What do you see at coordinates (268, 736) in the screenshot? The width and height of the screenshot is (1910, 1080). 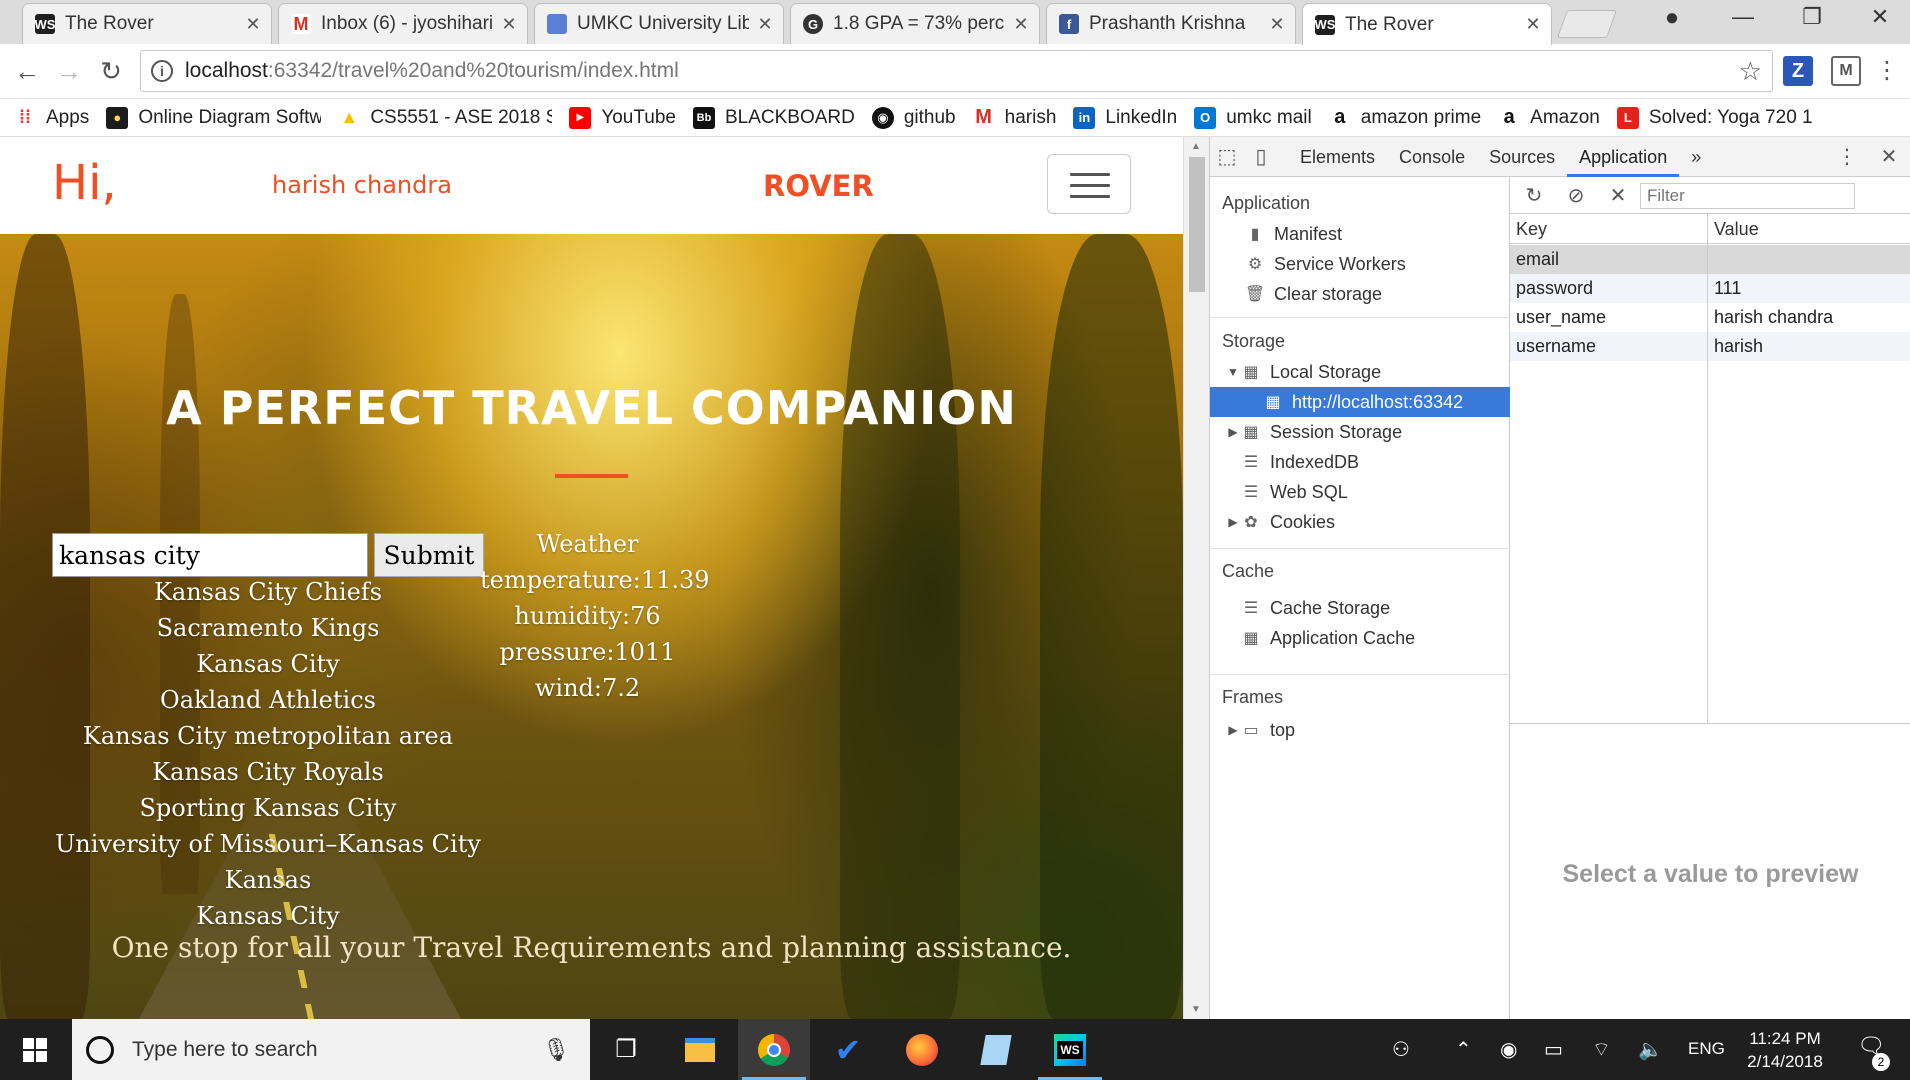 I see `result-item: Kansas City metropolitan area` at bounding box center [268, 736].